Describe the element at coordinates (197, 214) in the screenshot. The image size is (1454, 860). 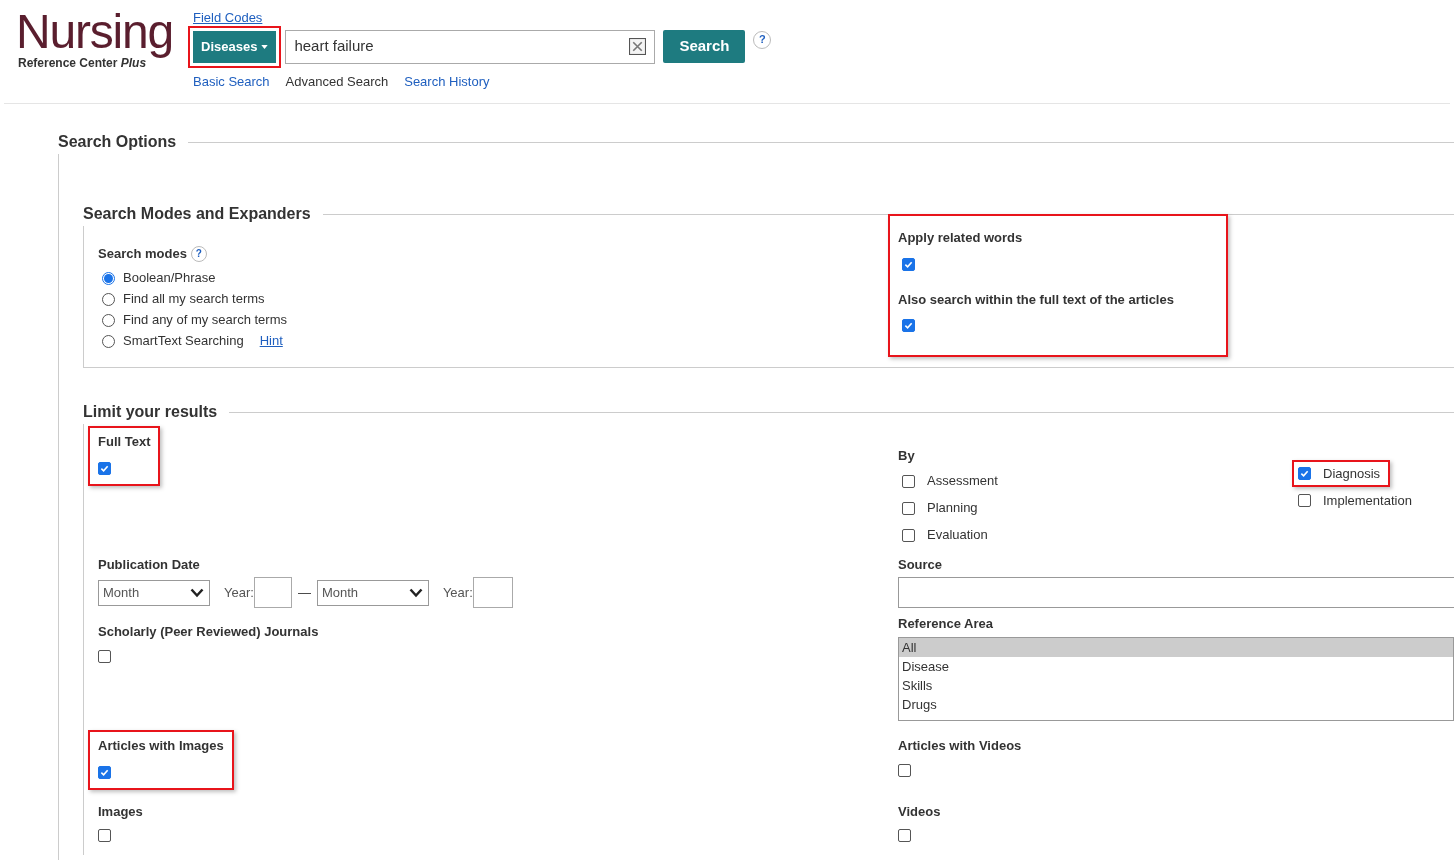
I see `section-title: Search Modes and Expanders` at that location.